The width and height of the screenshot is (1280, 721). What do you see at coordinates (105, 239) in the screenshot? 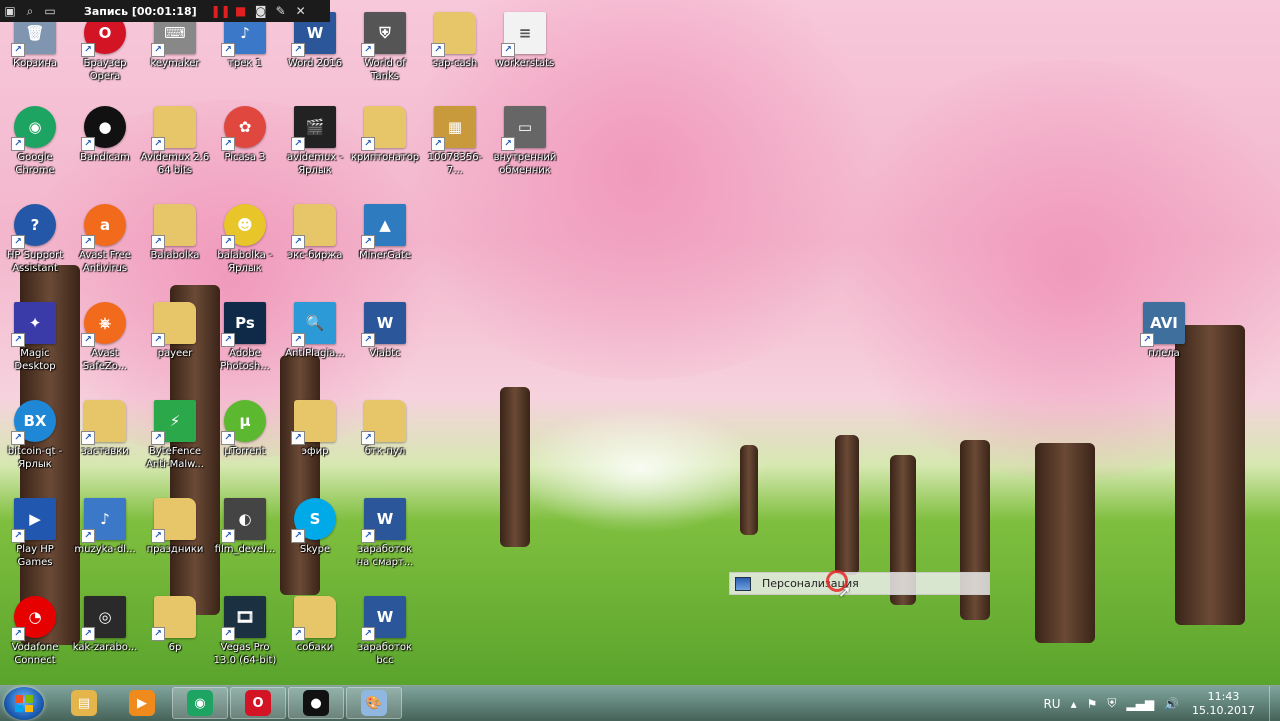
I see `desktop-icon: a ↗ Avast Free Antivirus` at bounding box center [105, 239].